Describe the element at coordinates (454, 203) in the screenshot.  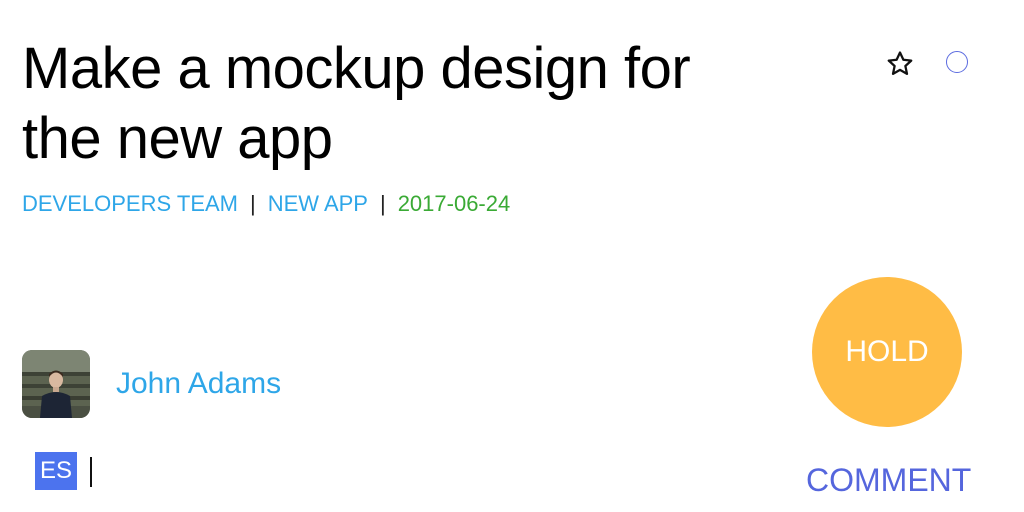
I see `due-date: 2017-06-24` at that location.